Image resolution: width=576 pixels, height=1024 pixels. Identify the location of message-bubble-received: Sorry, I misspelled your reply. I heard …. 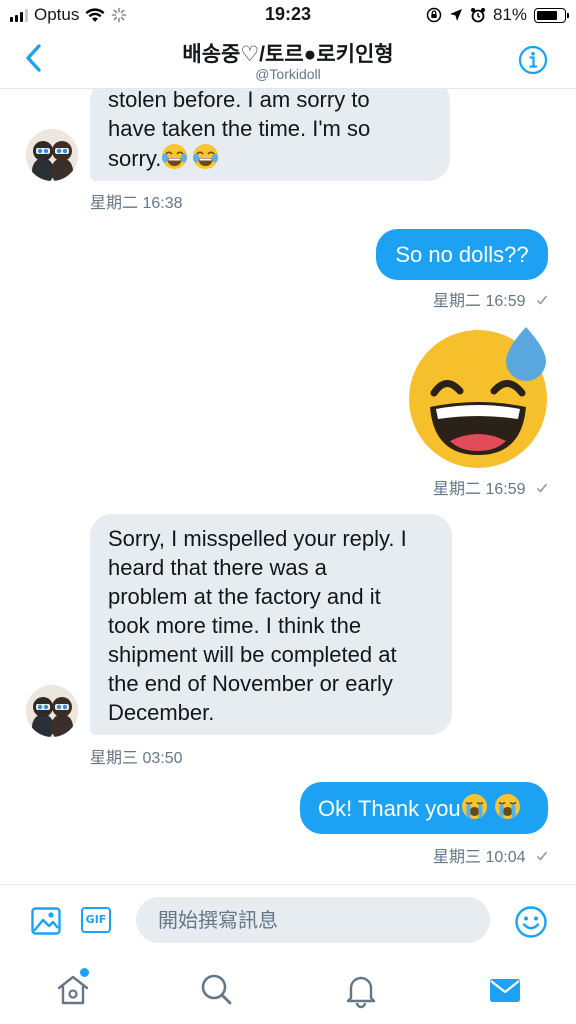
(271, 624).